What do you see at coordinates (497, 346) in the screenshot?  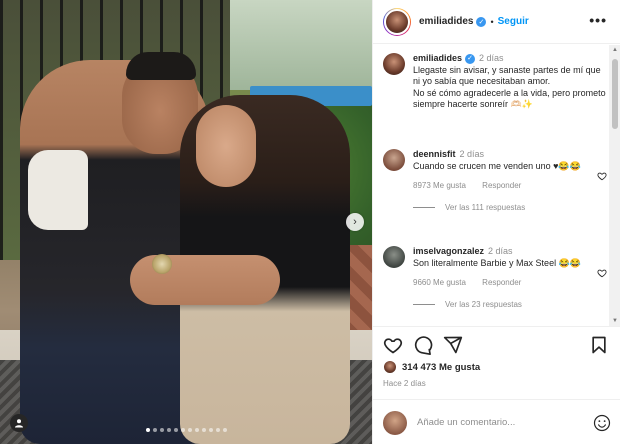 I see `action-icons` at bounding box center [497, 346].